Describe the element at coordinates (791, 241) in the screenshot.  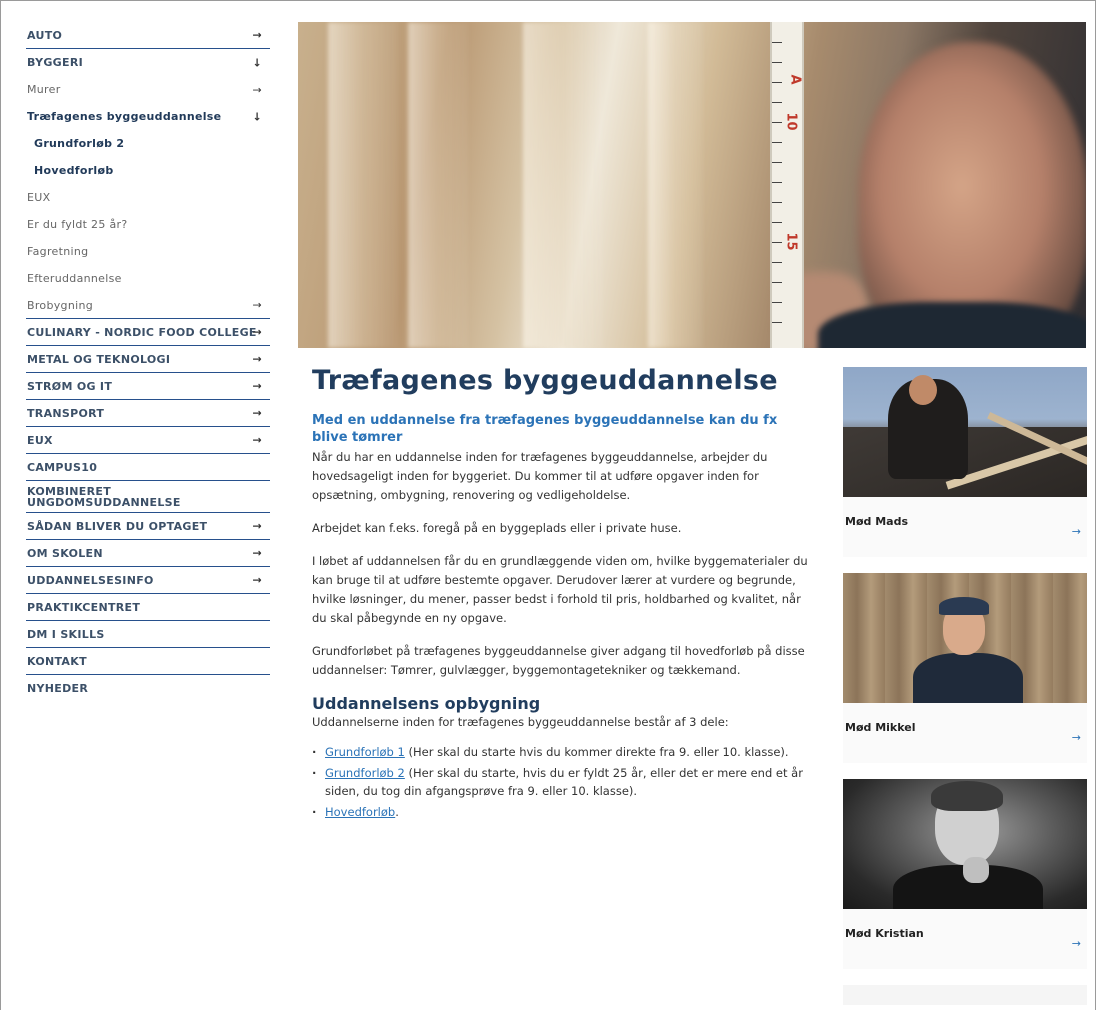
I see `ruler-number: 15` at that location.